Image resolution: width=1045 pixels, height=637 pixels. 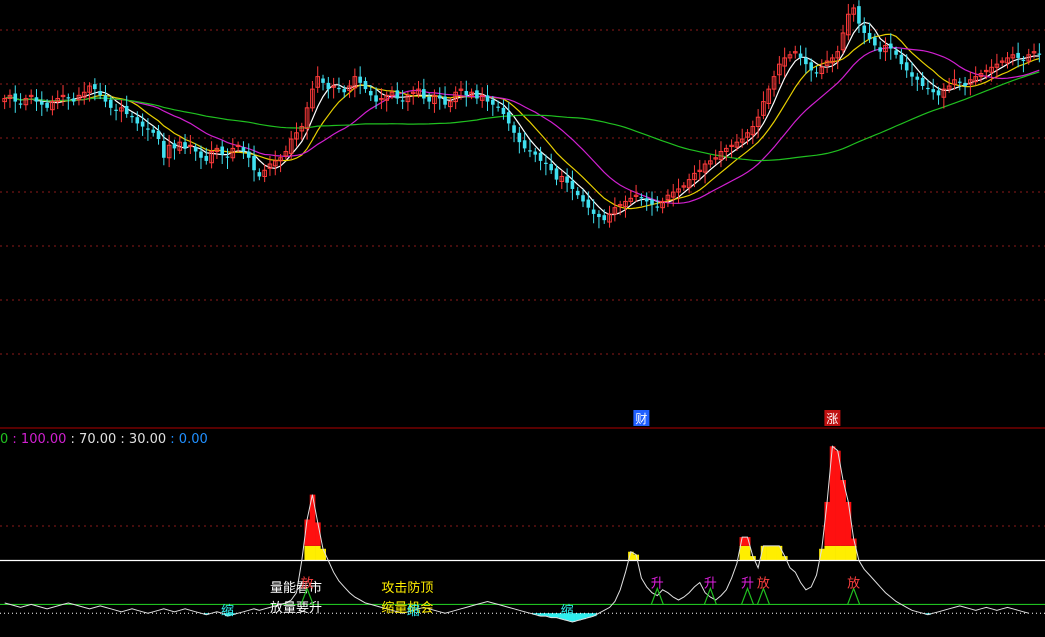 I want to click on event-badge-text: 涨, so click(x=832, y=418).